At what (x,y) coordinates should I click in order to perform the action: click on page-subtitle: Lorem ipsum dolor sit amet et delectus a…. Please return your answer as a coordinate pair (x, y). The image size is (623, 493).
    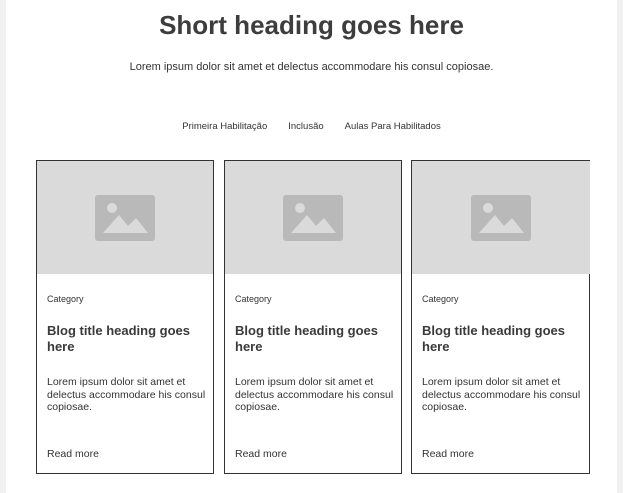
    Looking at the image, I should click on (311, 67).